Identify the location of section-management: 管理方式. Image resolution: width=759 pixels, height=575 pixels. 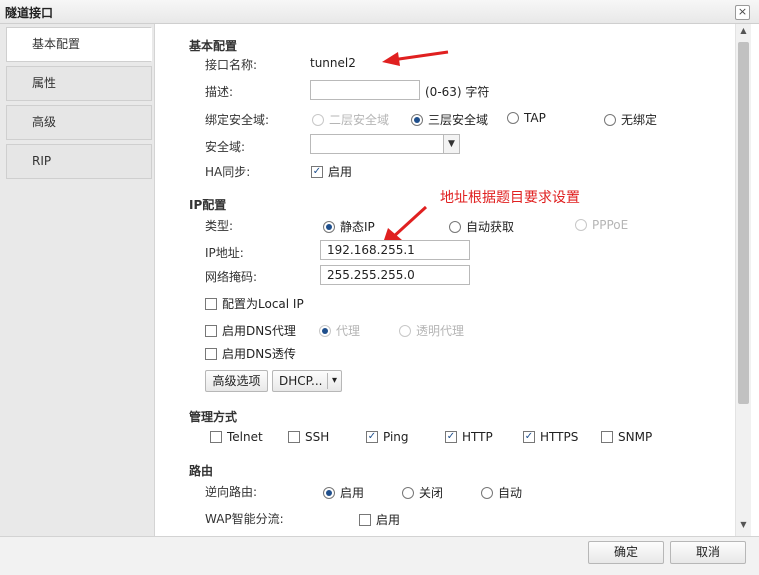
(213, 417).